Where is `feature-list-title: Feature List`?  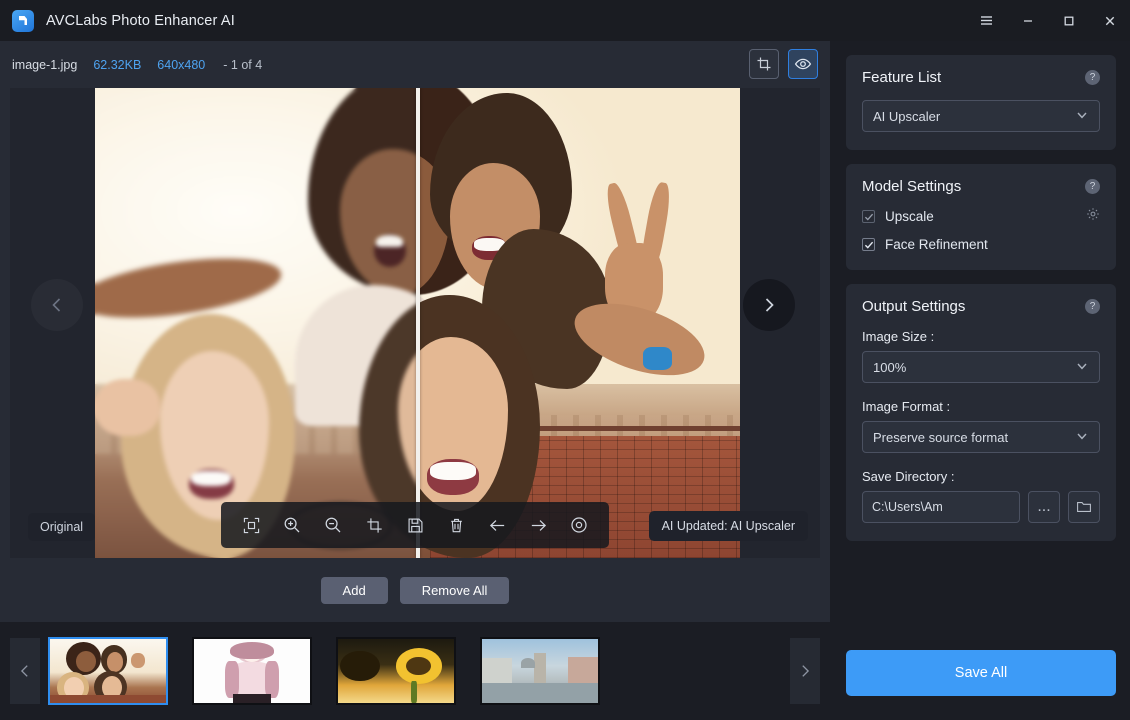 feature-list-title: Feature List is located at coordinates (902, 77).